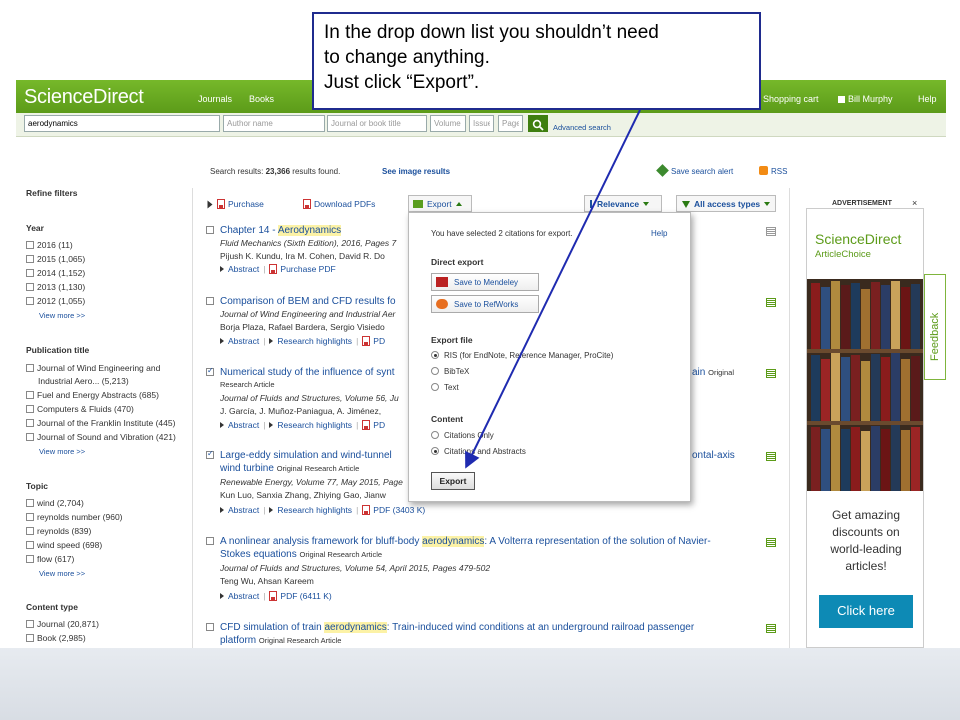  What do you see at coordinates (914, 203) in the screenshot?
I see `close-icon: ×` at bounding box center [914, 203].